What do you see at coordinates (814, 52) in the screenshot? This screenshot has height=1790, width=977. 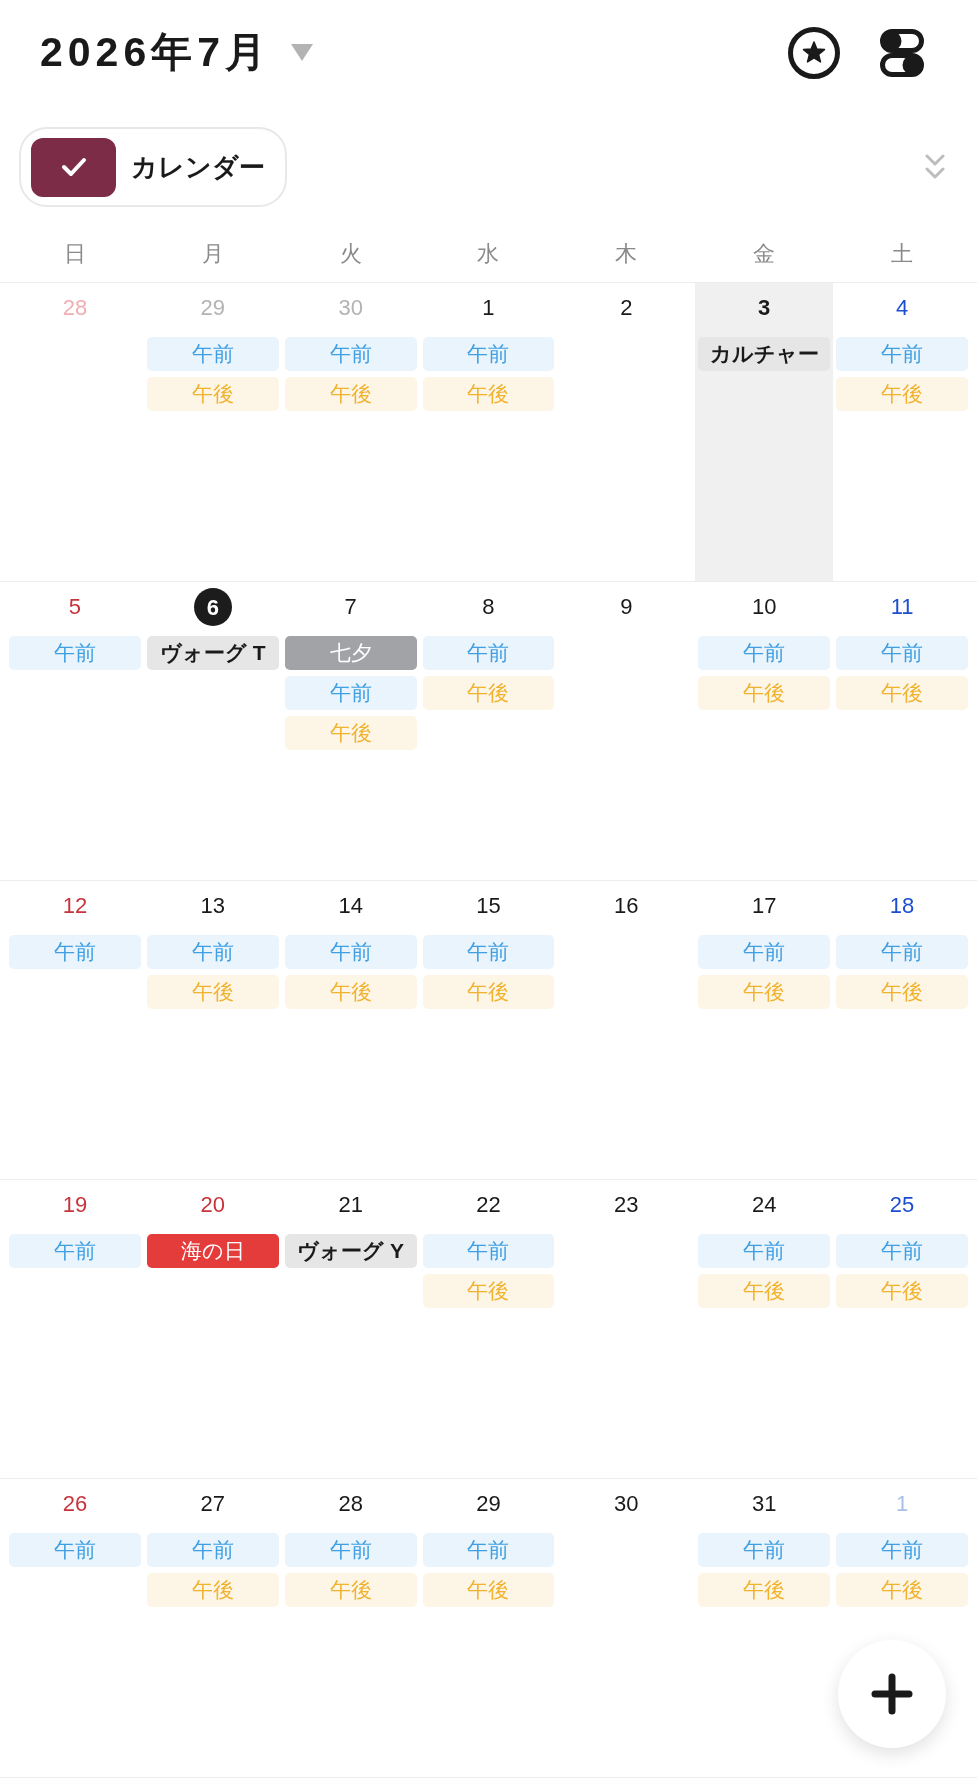 I see `star-circle-icon` at bounding box center [814, 52].